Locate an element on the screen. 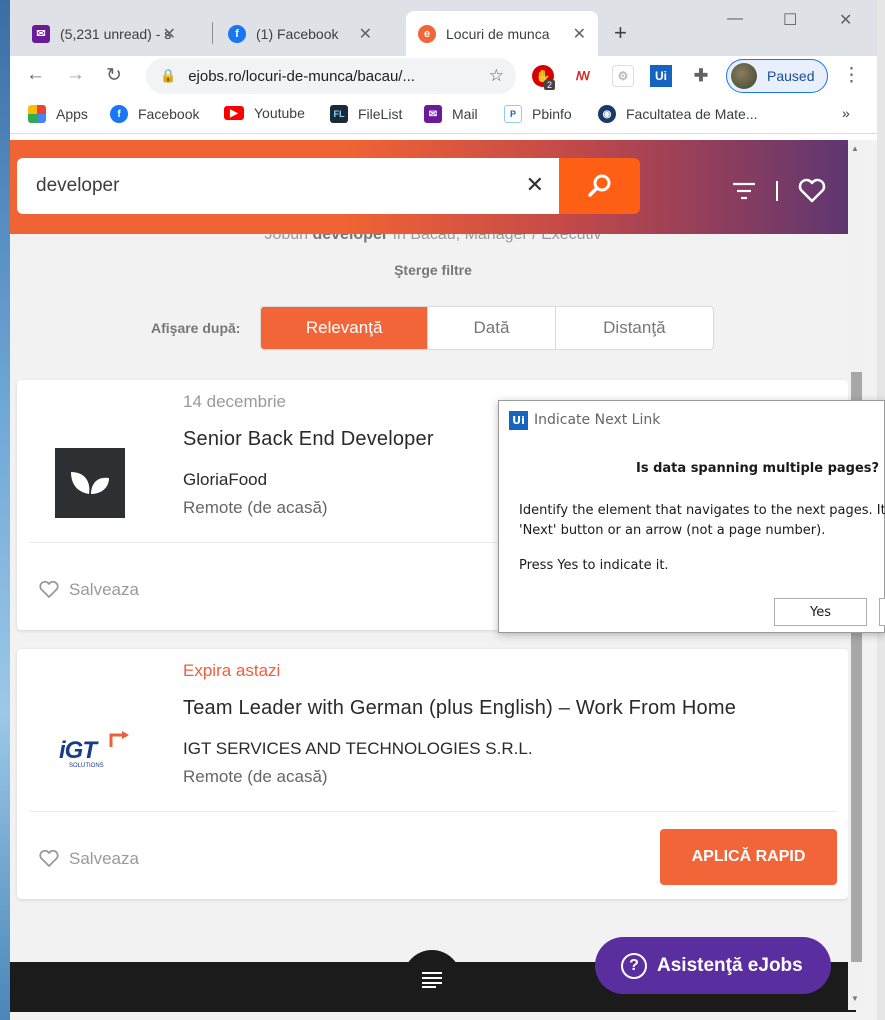  bookmark-star-icon: ☆ is located at coordinates (496, 76).